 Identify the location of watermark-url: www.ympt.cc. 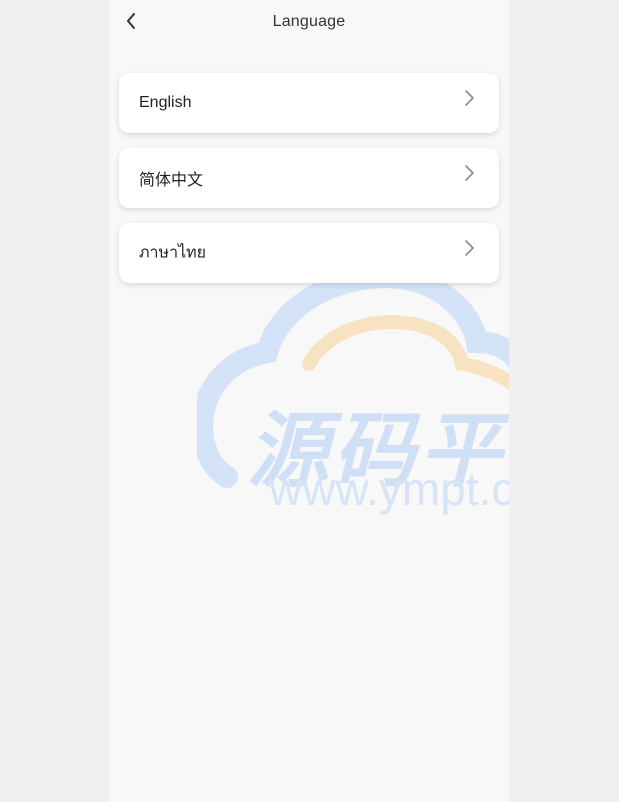
(389, 489).